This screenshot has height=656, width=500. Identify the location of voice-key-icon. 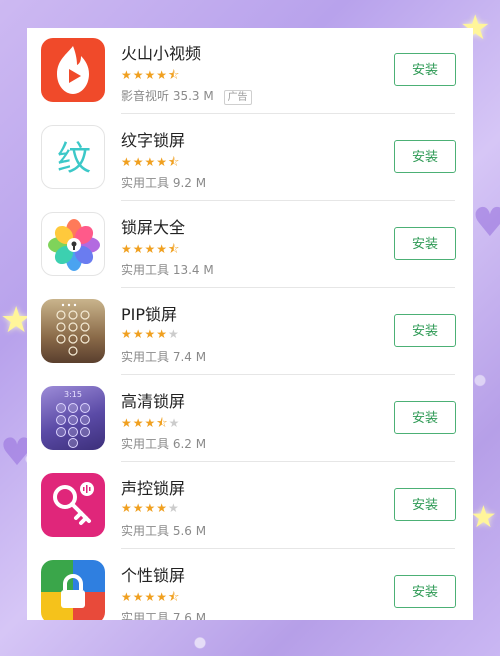
(73, 505).